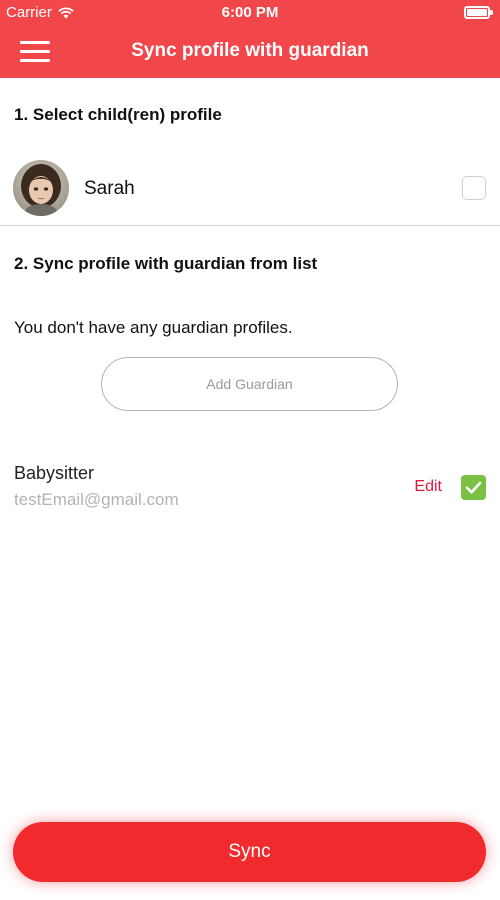  What do you see at coordinates (249, 852) in the screenshot?
I see `sync-button: Sync` at bounding box center [249, 852].